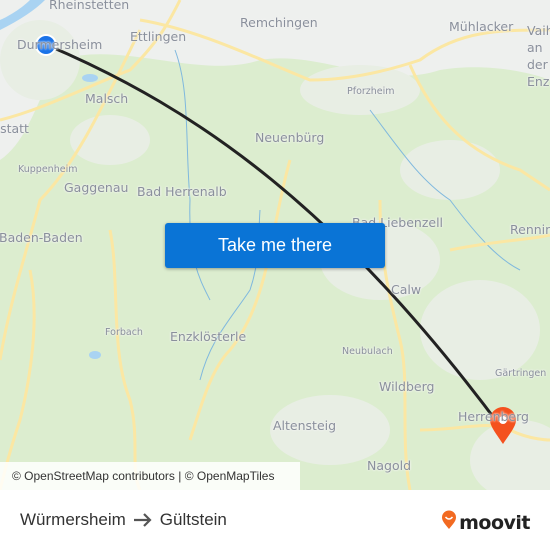  Describe the element at coordinates (494, 522) in the screenshot. I see `moovit-wordmark: moovit` at that location.